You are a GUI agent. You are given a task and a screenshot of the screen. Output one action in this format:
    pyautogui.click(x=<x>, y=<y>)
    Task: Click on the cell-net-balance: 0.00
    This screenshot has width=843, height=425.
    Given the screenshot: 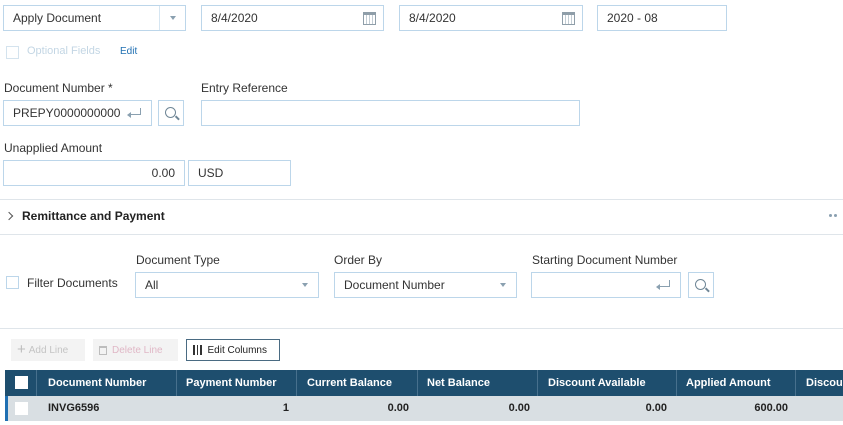 What is the action you would take?
    pyautogui.click(x=519, y=408)
    